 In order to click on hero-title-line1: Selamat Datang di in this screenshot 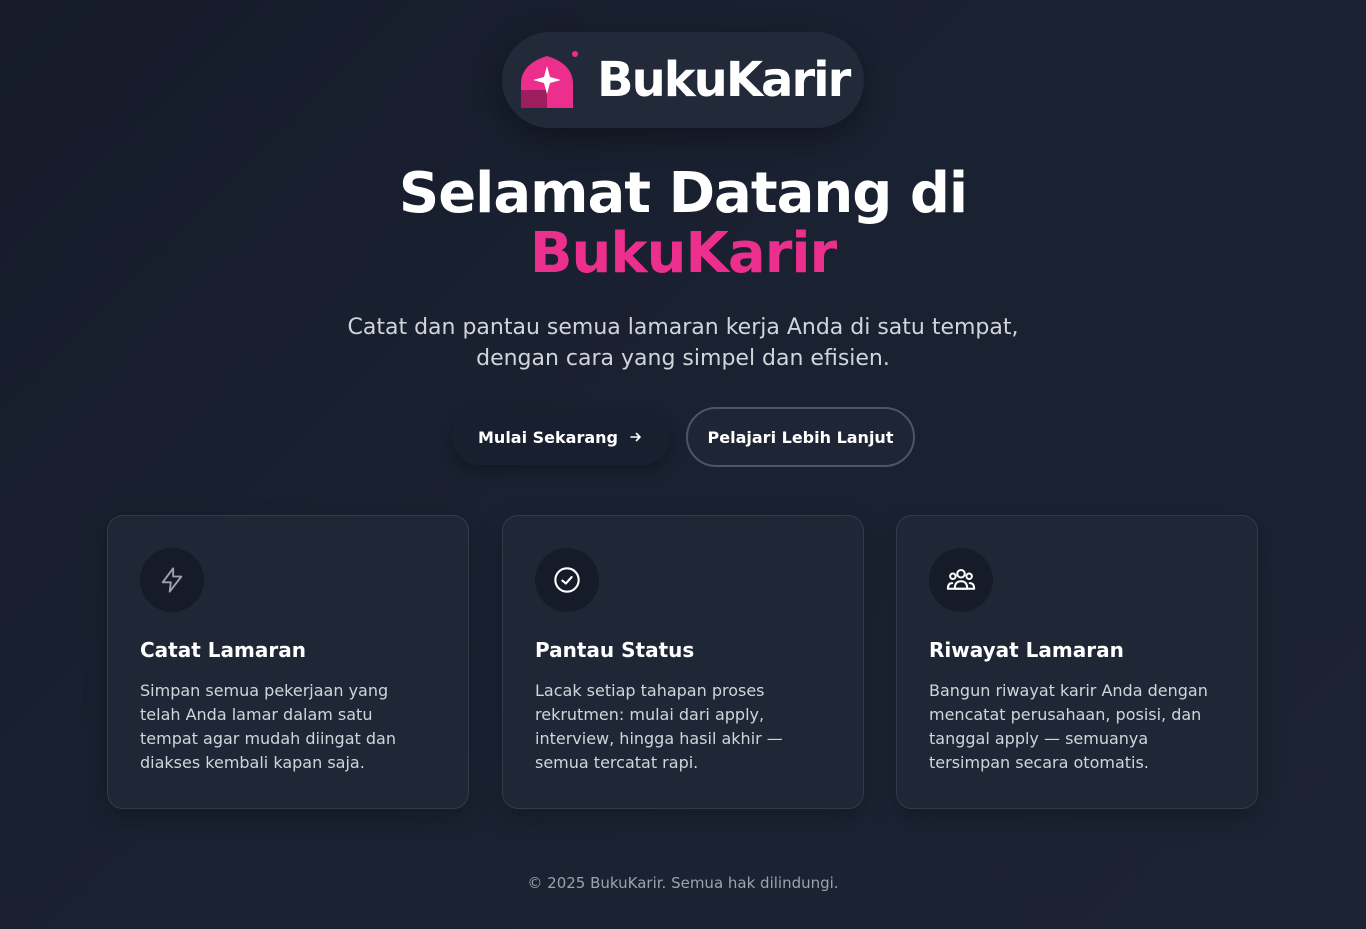, I will do `click(683, 193)`.